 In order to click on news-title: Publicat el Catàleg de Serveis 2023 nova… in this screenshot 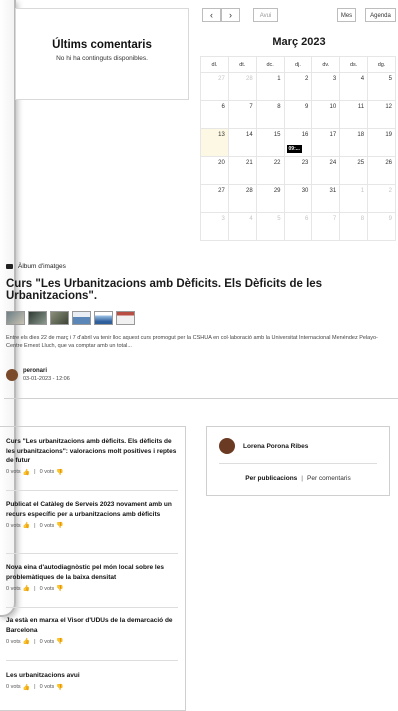, I will do `click(92, 509)`.